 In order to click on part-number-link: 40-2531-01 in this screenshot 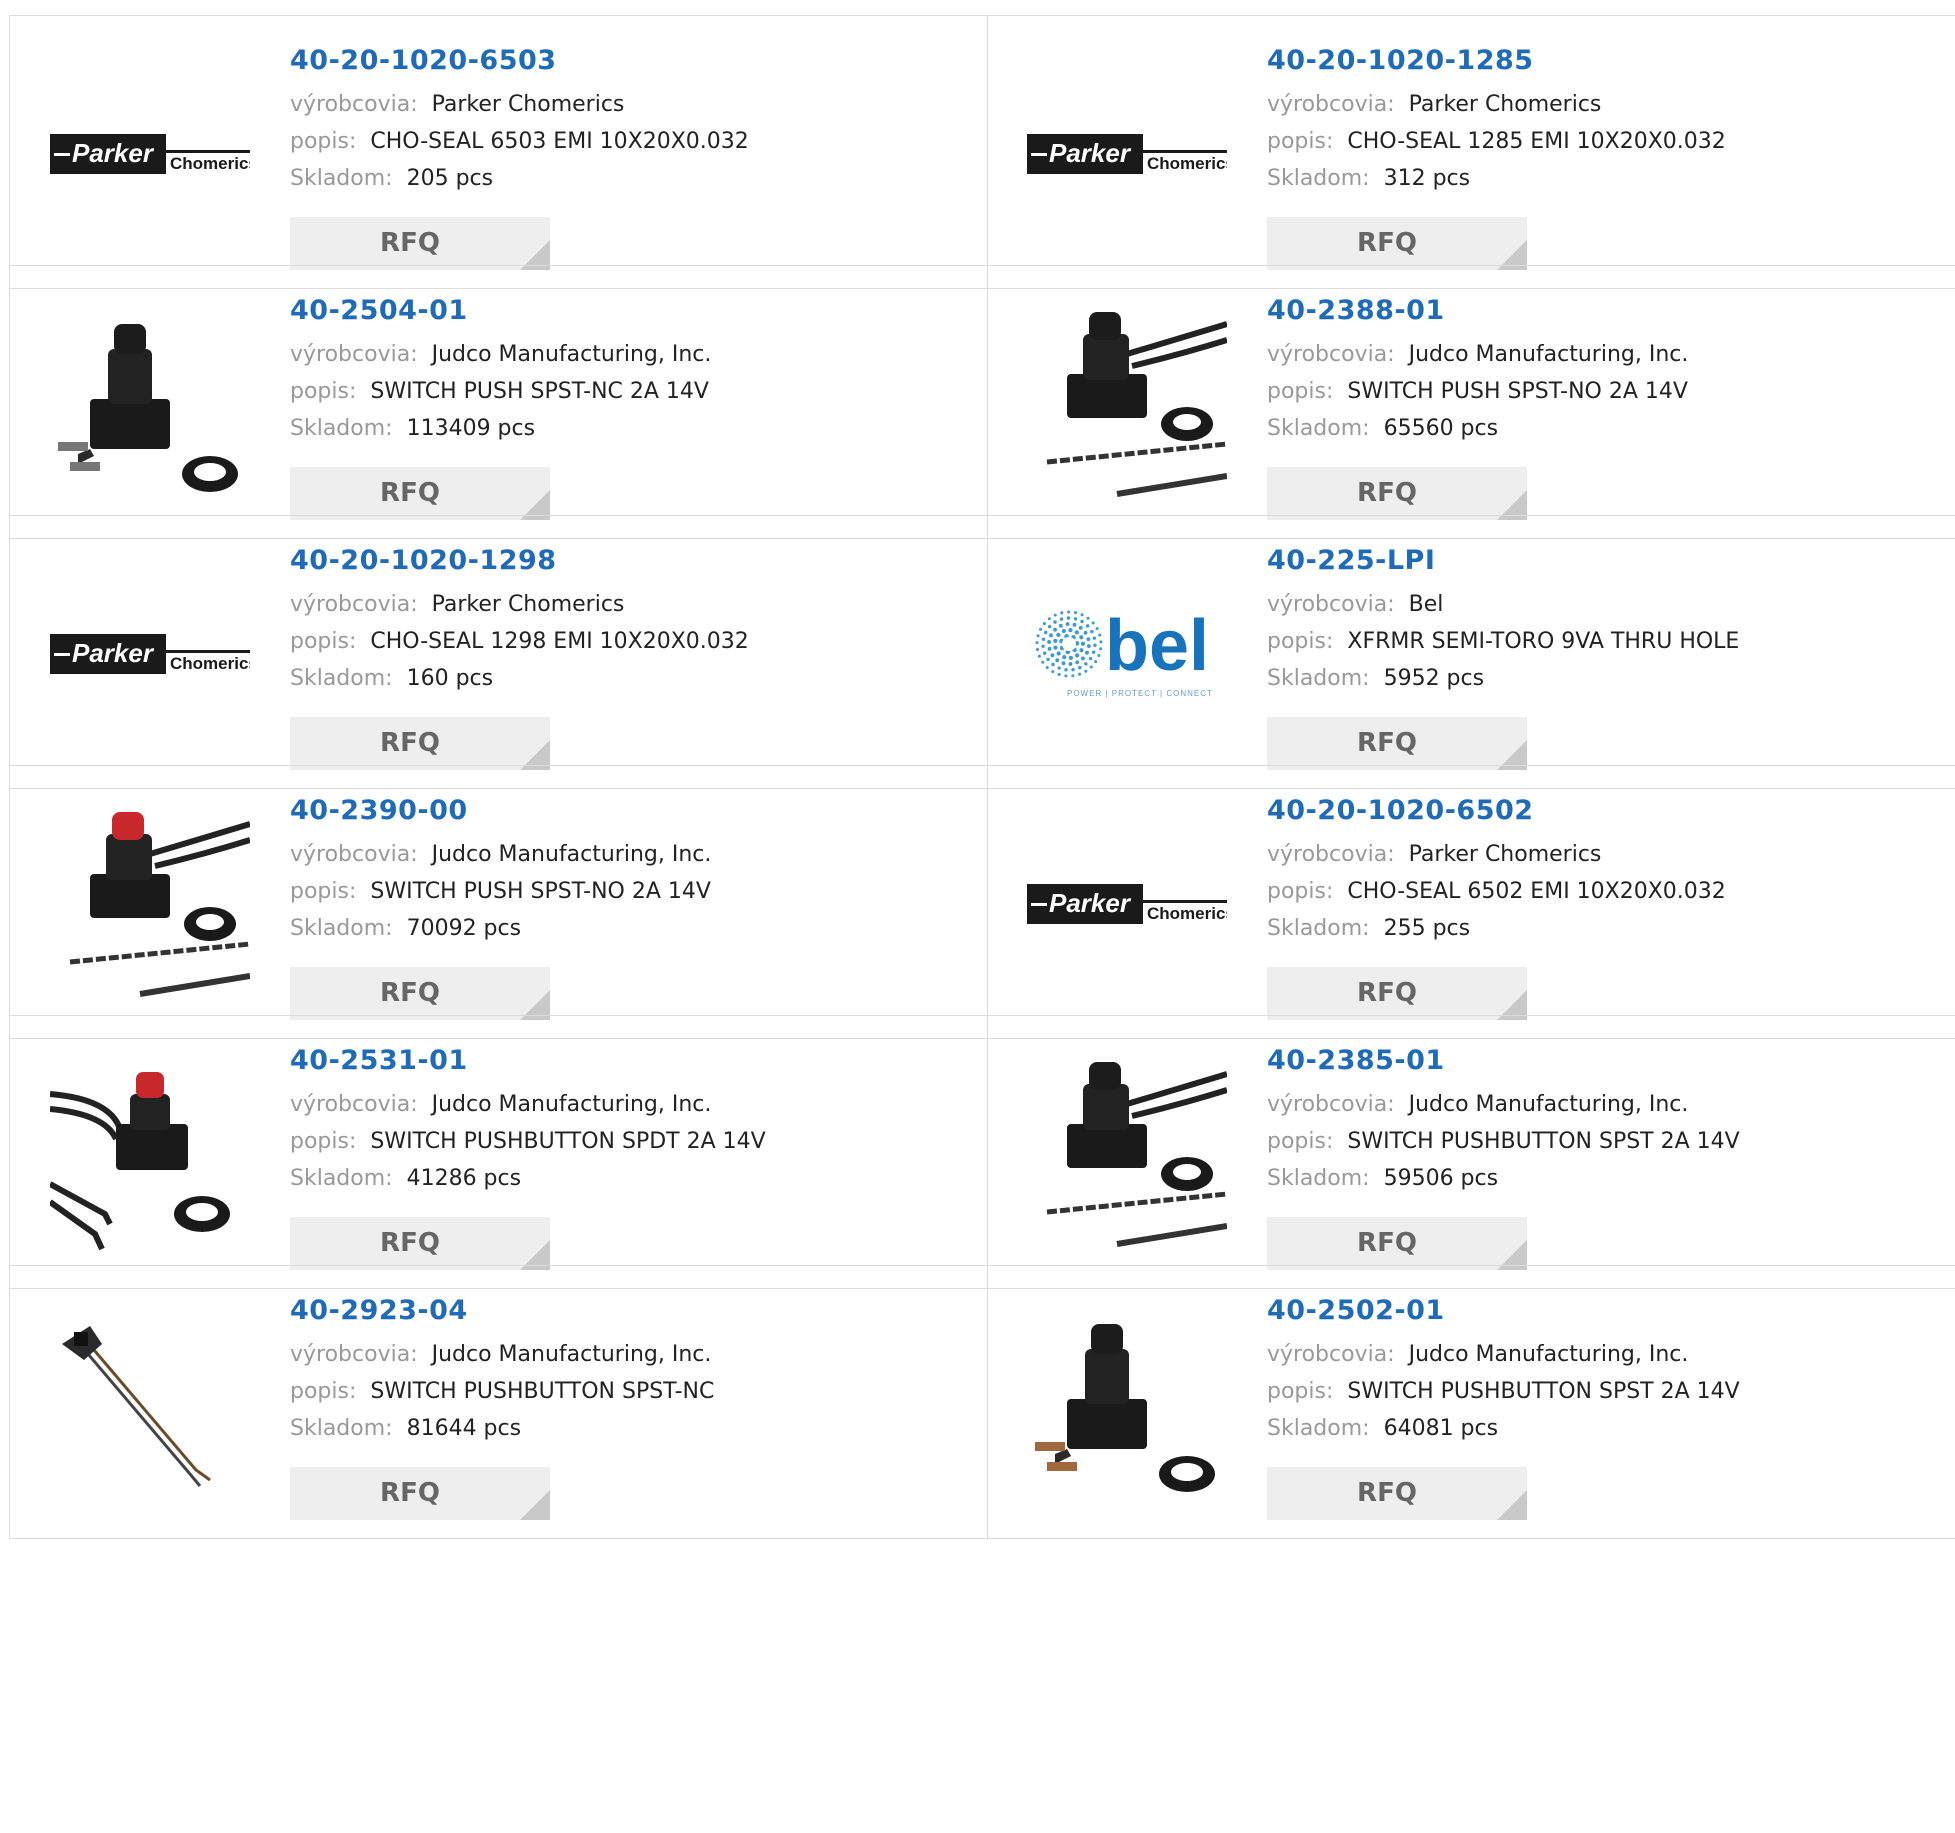, I will do `click(528, 1065)`.